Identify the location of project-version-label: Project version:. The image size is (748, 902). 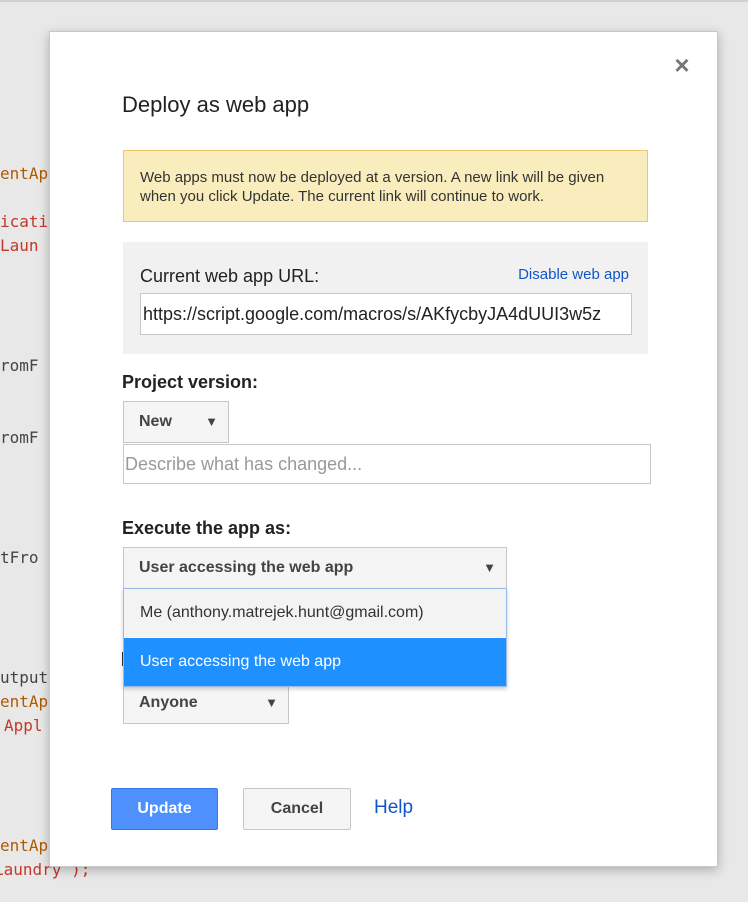
(190, 382).